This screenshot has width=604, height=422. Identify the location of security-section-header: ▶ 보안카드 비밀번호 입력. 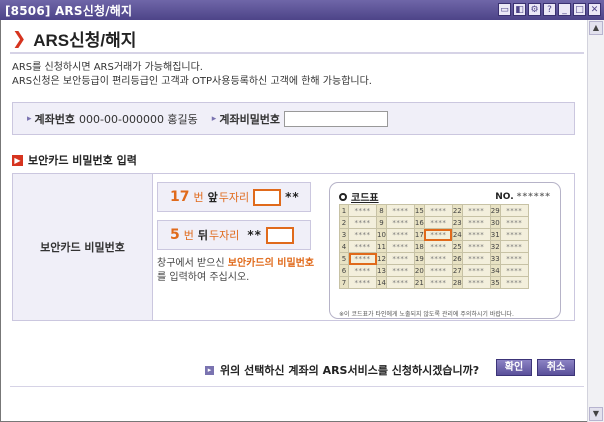
(74, 160).